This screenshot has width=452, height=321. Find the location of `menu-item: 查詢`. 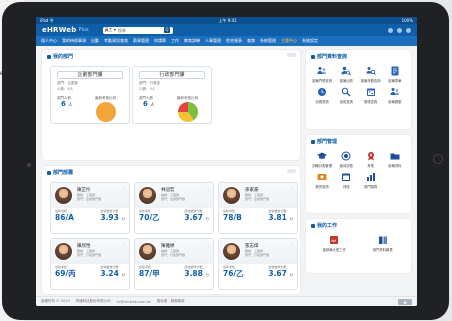

menu-item: 查詢 is located at coordinates (251, 41).